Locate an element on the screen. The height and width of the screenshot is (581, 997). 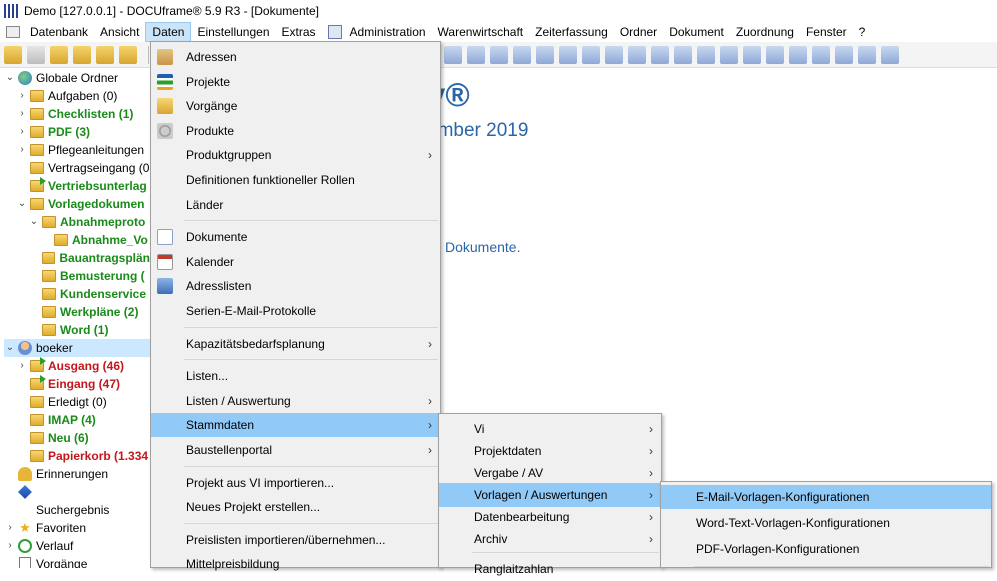
menu-item-projektdaten: Projektdaten › is located at coordinates (550, 451).